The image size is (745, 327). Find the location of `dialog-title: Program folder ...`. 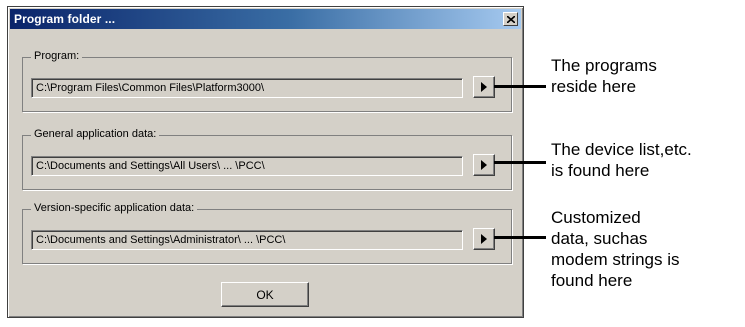

dialog-title: Program folder ... is located at coordinates (65, 19).